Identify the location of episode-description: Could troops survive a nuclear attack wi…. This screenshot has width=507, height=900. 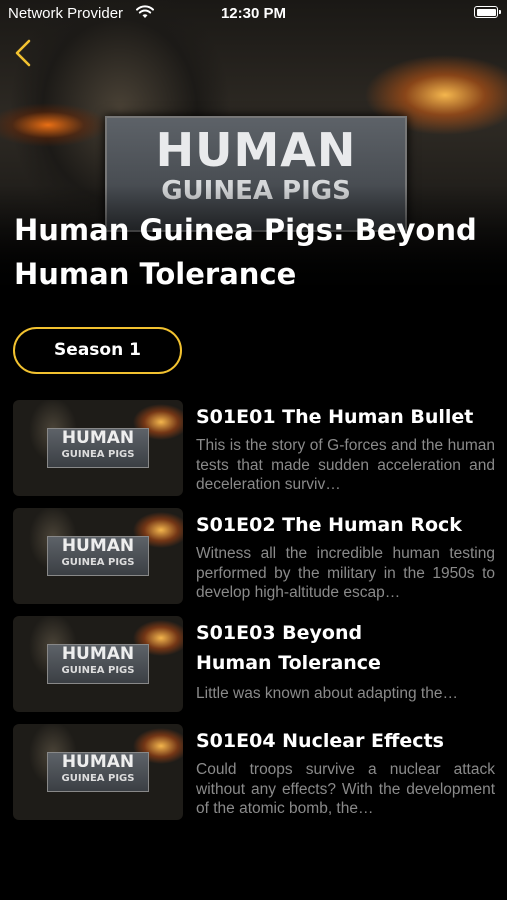
(345, 789).